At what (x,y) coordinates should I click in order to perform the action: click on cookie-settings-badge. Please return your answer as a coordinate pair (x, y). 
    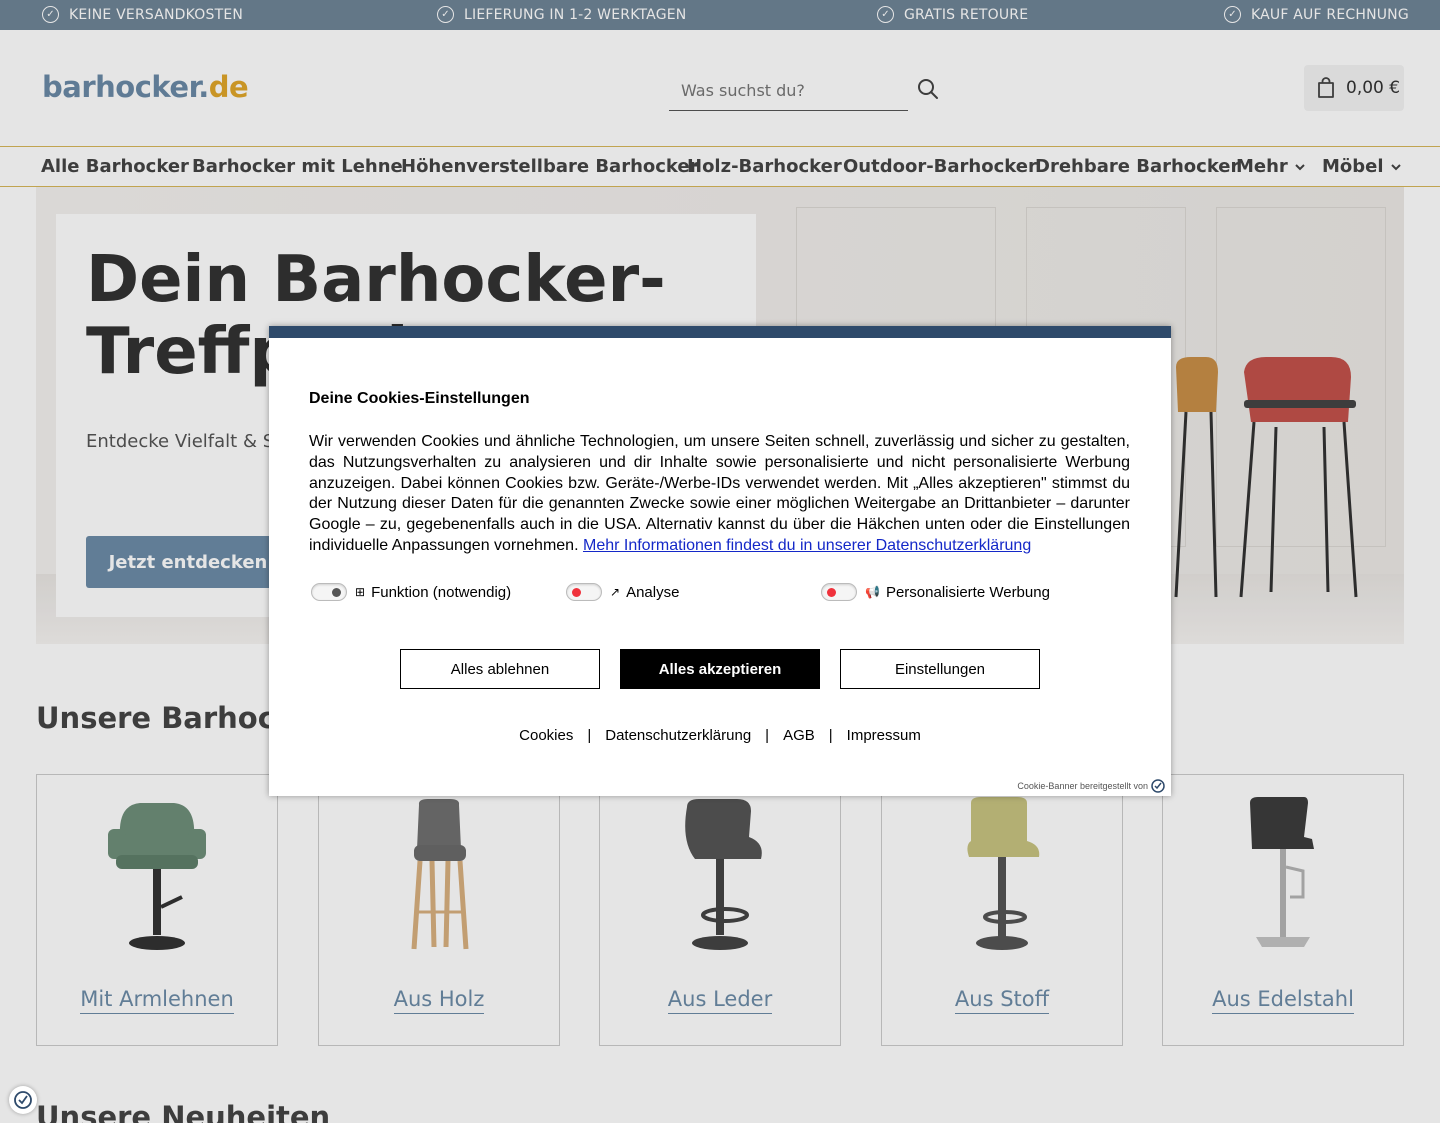
    Looking at the image, I should click on (23, 1100).